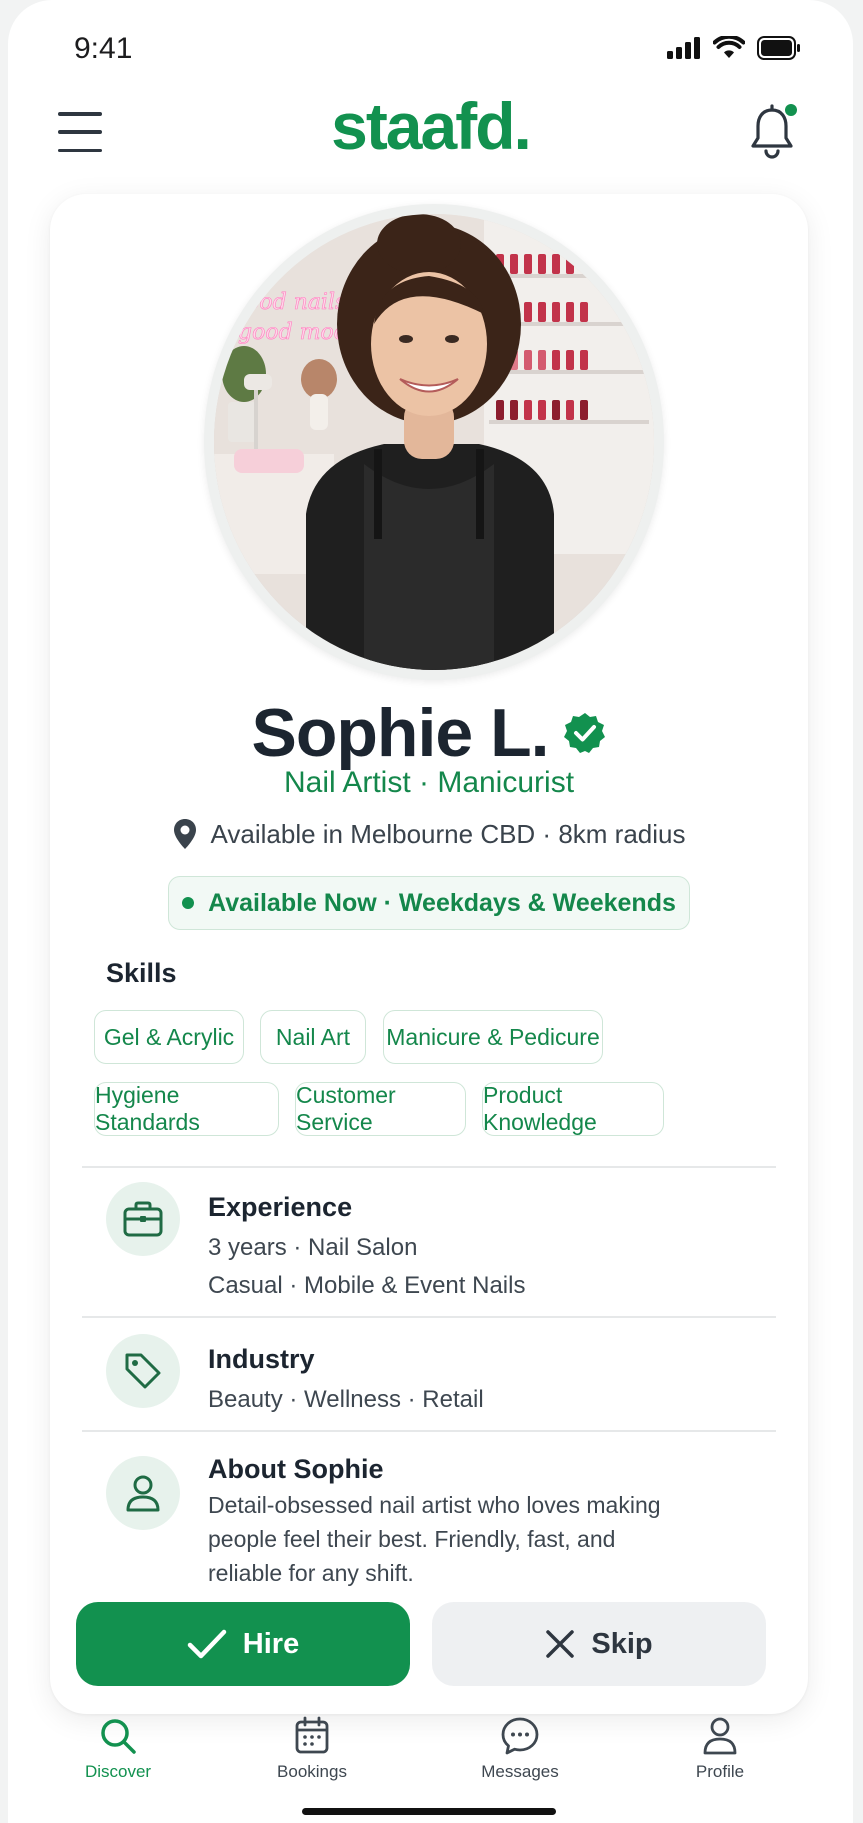  What do you see at coordinates (448, 833) in the screenshot?
I see `location-text: Available in Melbourne CBD · 8km radius` at bounding box center [448, 833].